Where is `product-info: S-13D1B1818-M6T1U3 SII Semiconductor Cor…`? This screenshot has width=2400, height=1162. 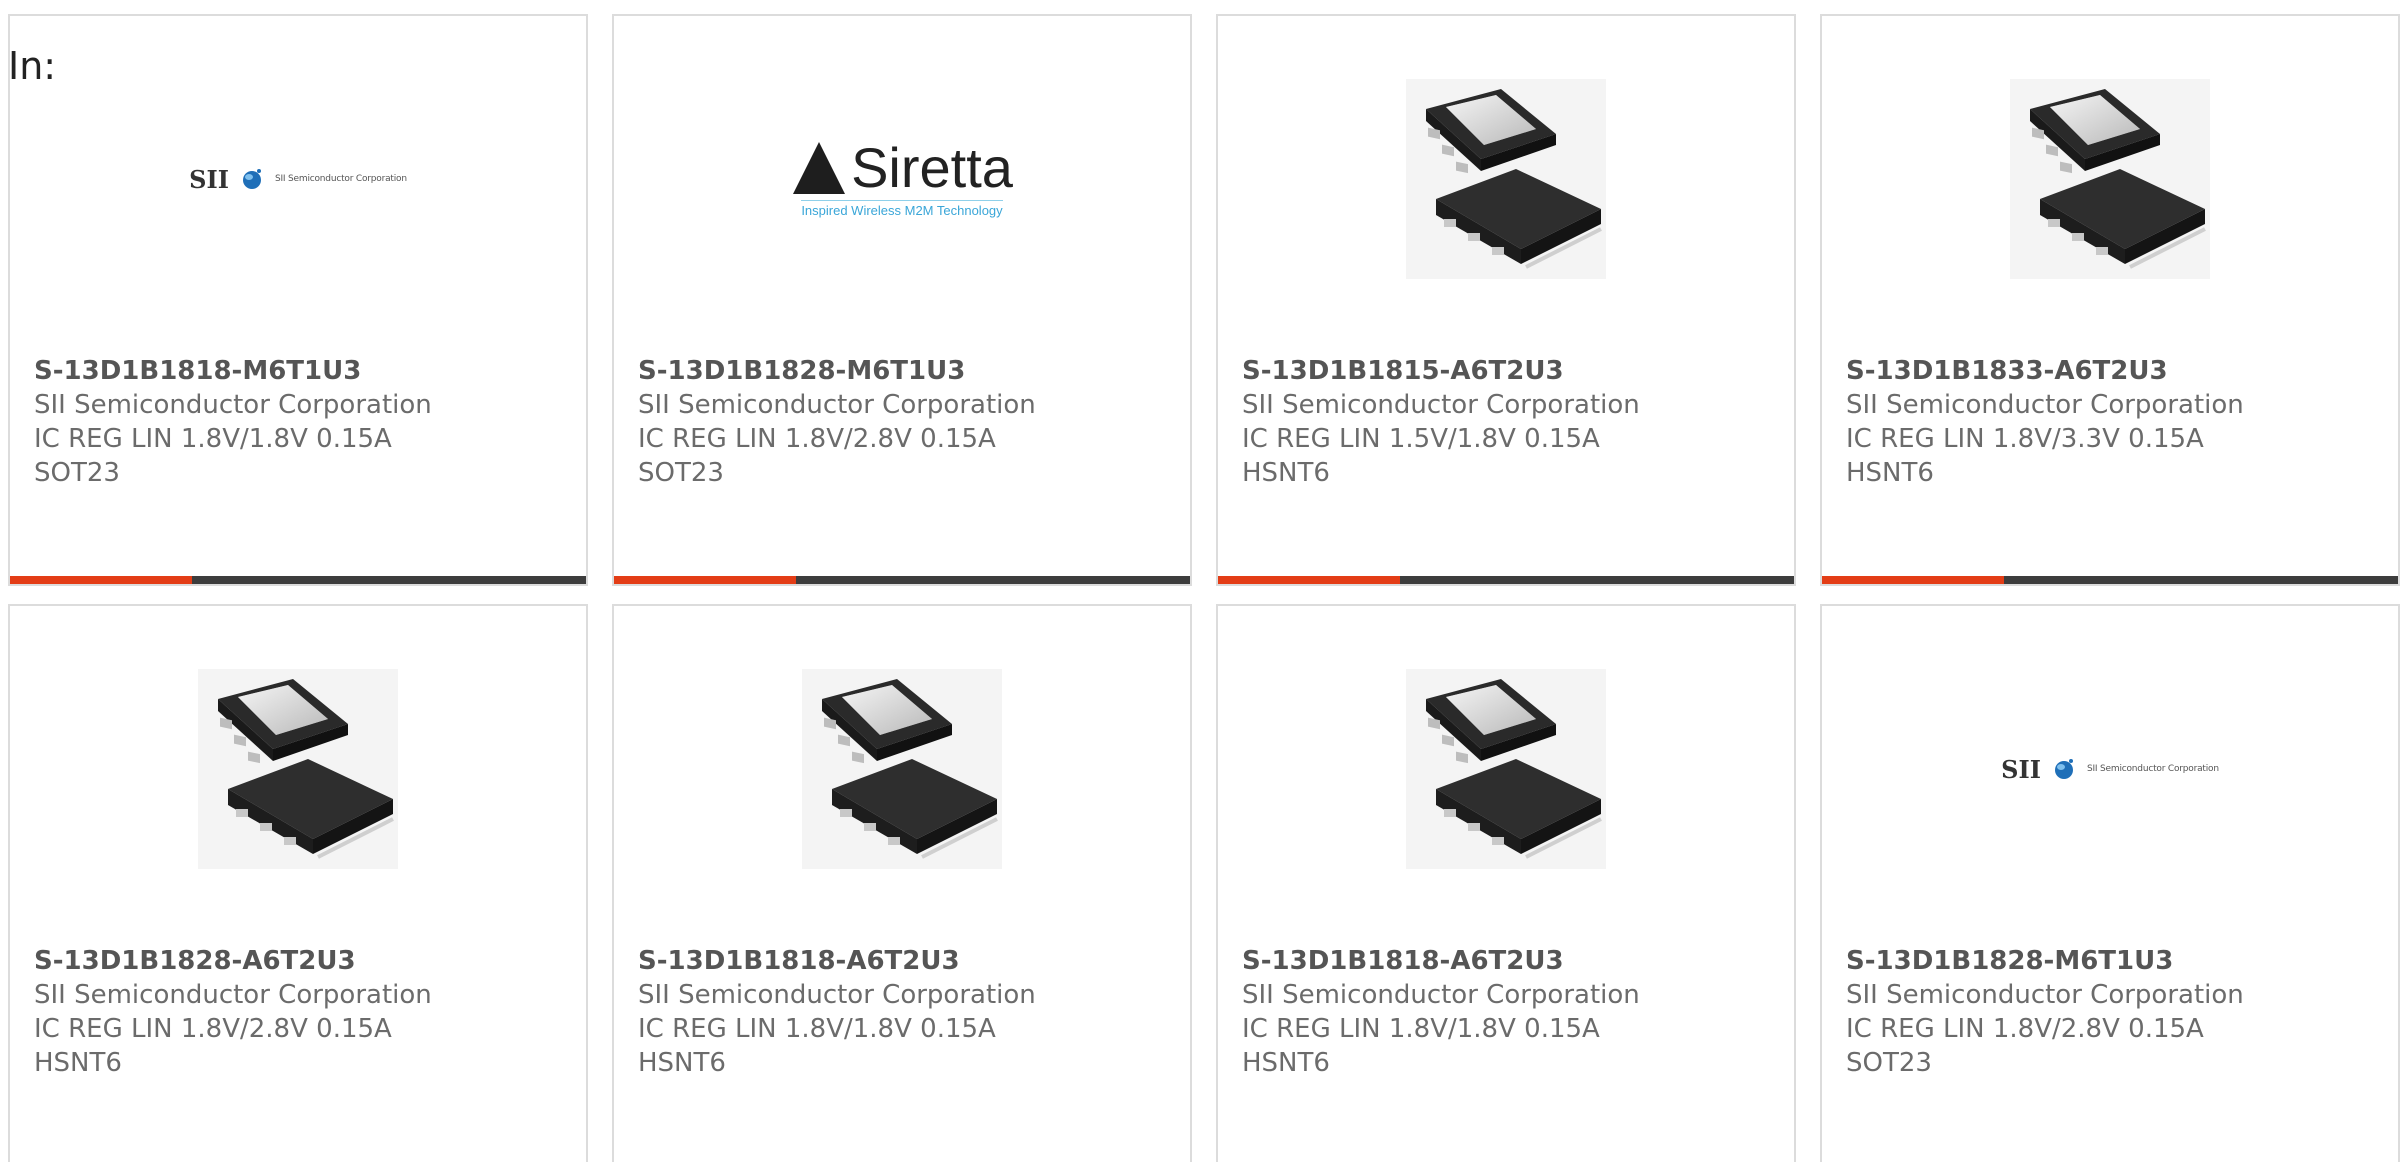 product-info: S-13D1B1818-M6T1U3 SII Semiconductor Cor… is located at coordinates (305, 422).